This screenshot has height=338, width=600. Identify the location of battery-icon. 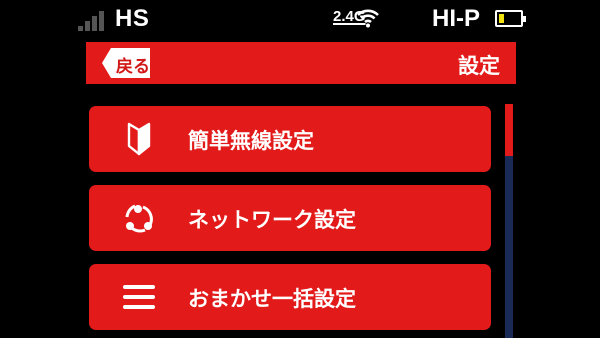
(510, 18).